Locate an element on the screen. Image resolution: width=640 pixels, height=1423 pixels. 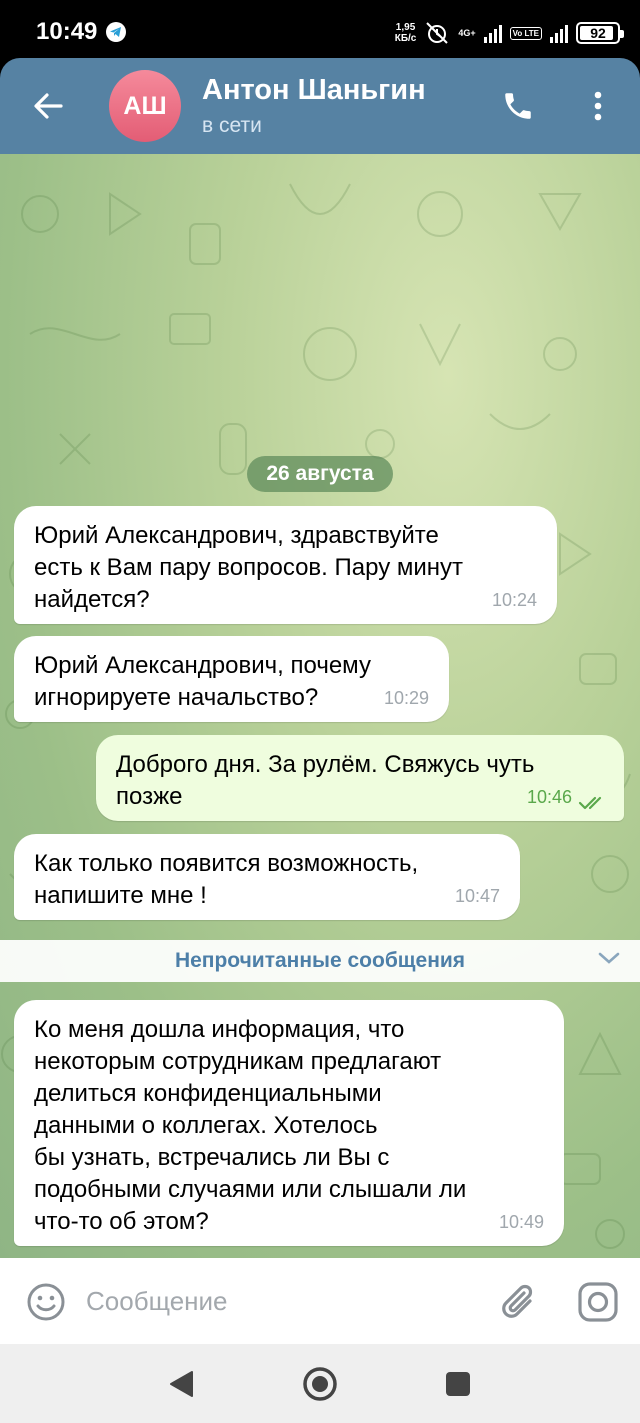
avatar: АШ is located at coordinates (145, 106).